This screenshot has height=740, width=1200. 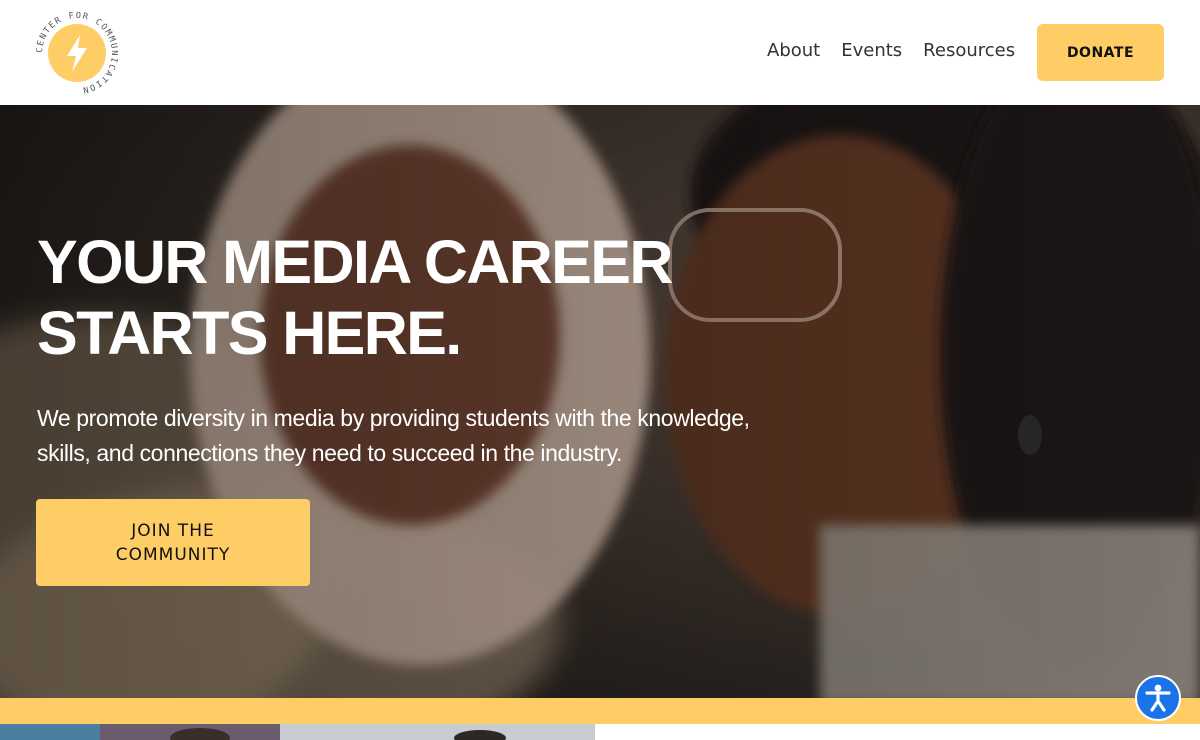 I want to click on next-section, so click(x=600, y=732).